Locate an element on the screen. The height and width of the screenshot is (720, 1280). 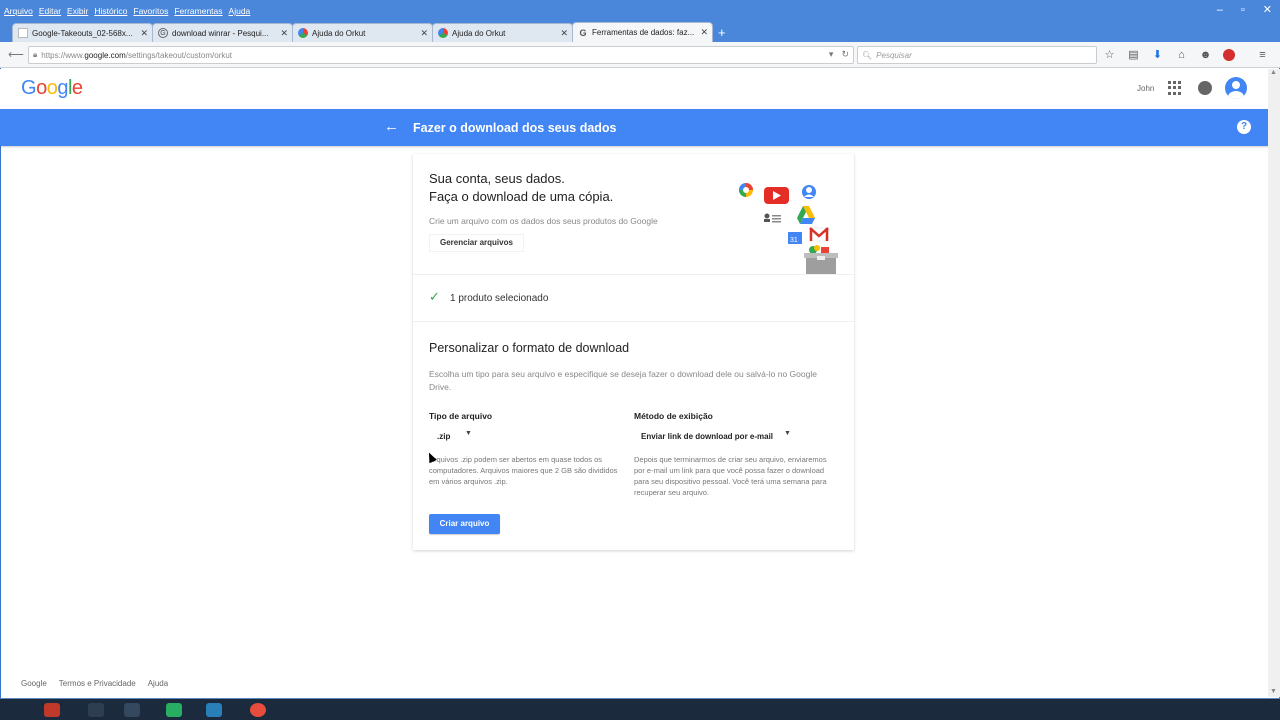
intro-heading-line2: Faça o download de uma cópia. is located at coordinates (521, 196).